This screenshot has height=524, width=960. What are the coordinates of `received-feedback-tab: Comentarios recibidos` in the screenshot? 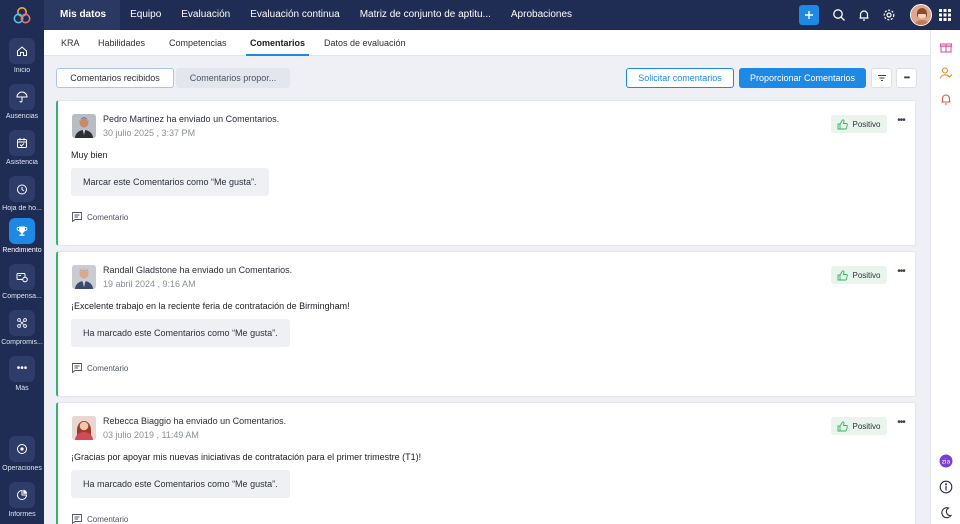 It's located at (115, 78).